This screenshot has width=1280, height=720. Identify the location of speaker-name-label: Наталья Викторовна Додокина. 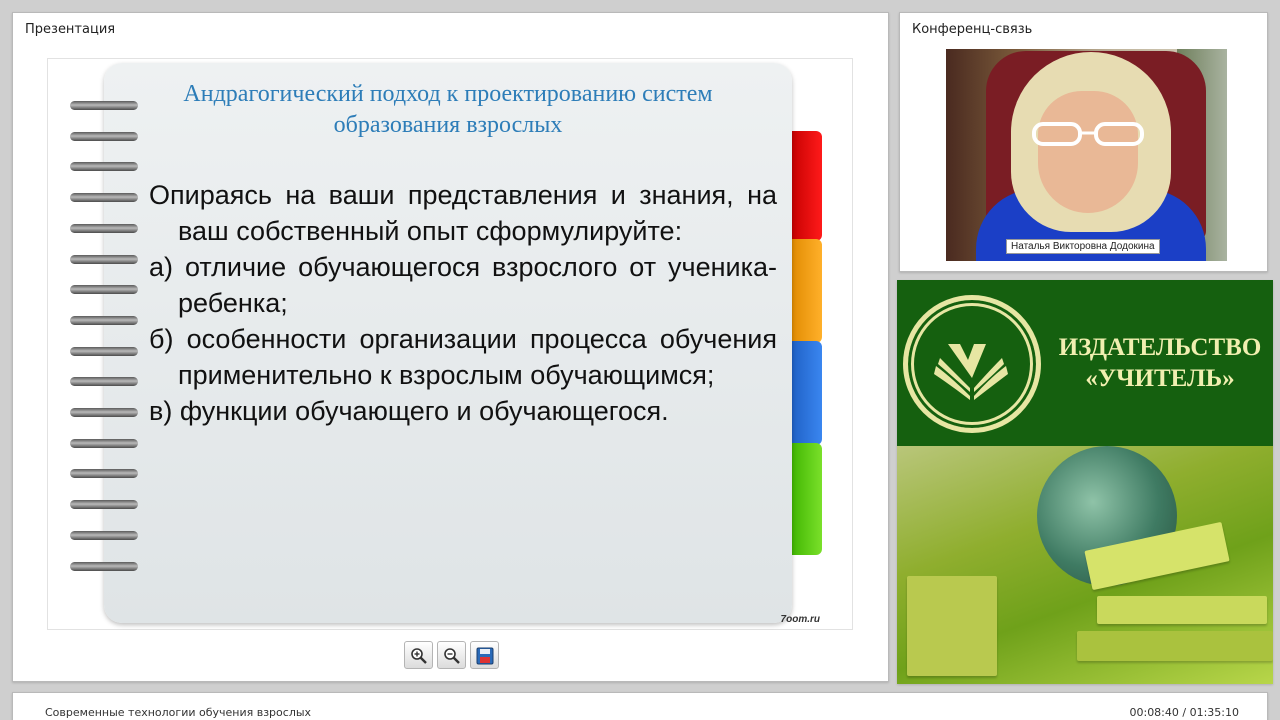
(1083, 246).